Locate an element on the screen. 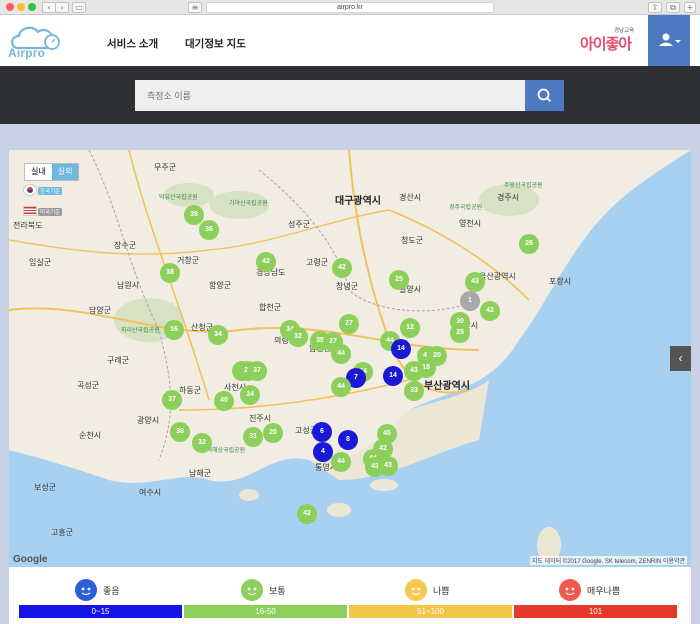 The height and width of the screenshot is (624, 700). user-menu-button is located at coordinates (669, 40).